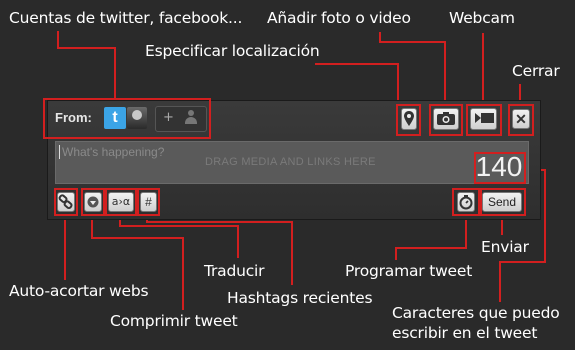 The image size is (575, 350). Describe the element at coordinates (521, 120) in the screenshot. I see `highlight-close` at that location.